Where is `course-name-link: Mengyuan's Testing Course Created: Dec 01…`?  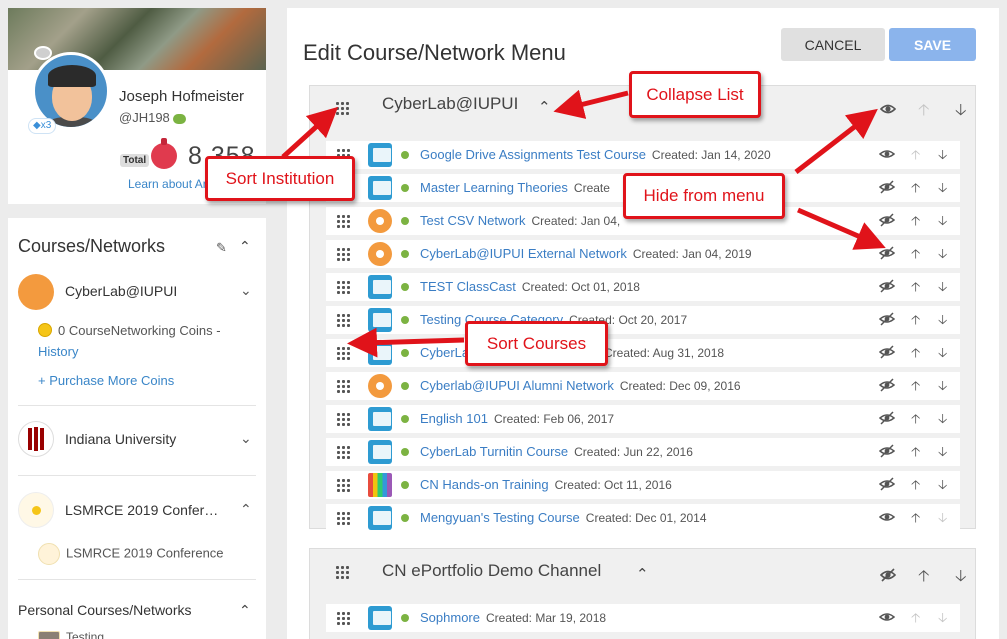
course-name-link: Mengyuan's Testing Course Created: Dec 01… is located at coordinates (563, 517).